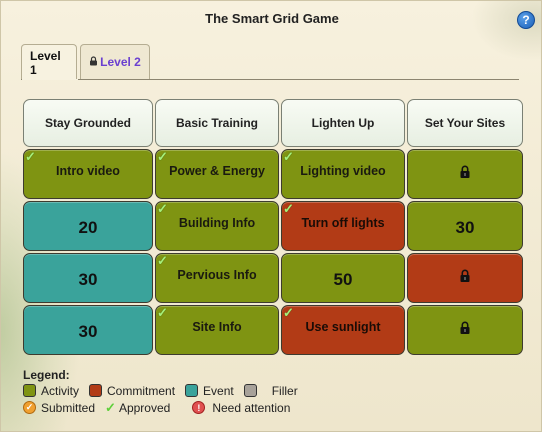 The image size is (542, 432). I want to click on cell-label: Power & Energy, so click(217, 171).